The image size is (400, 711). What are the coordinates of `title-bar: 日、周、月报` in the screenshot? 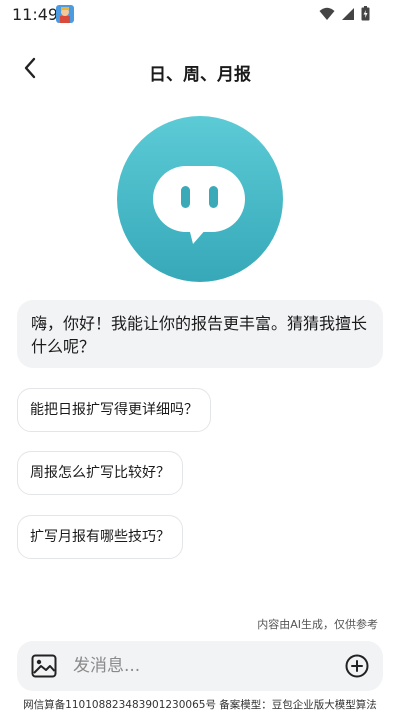 It's located at (200, 70).